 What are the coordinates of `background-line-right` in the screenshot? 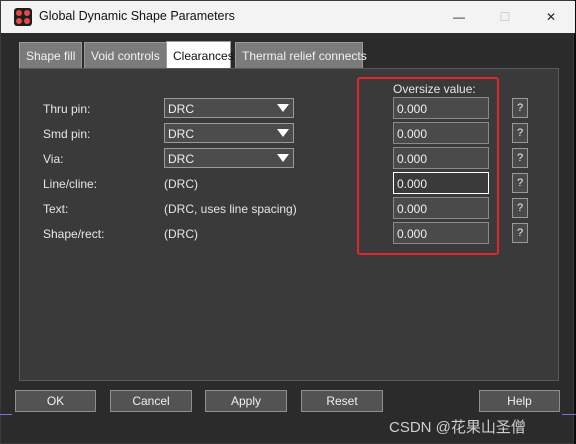 It's located at (569, 414).